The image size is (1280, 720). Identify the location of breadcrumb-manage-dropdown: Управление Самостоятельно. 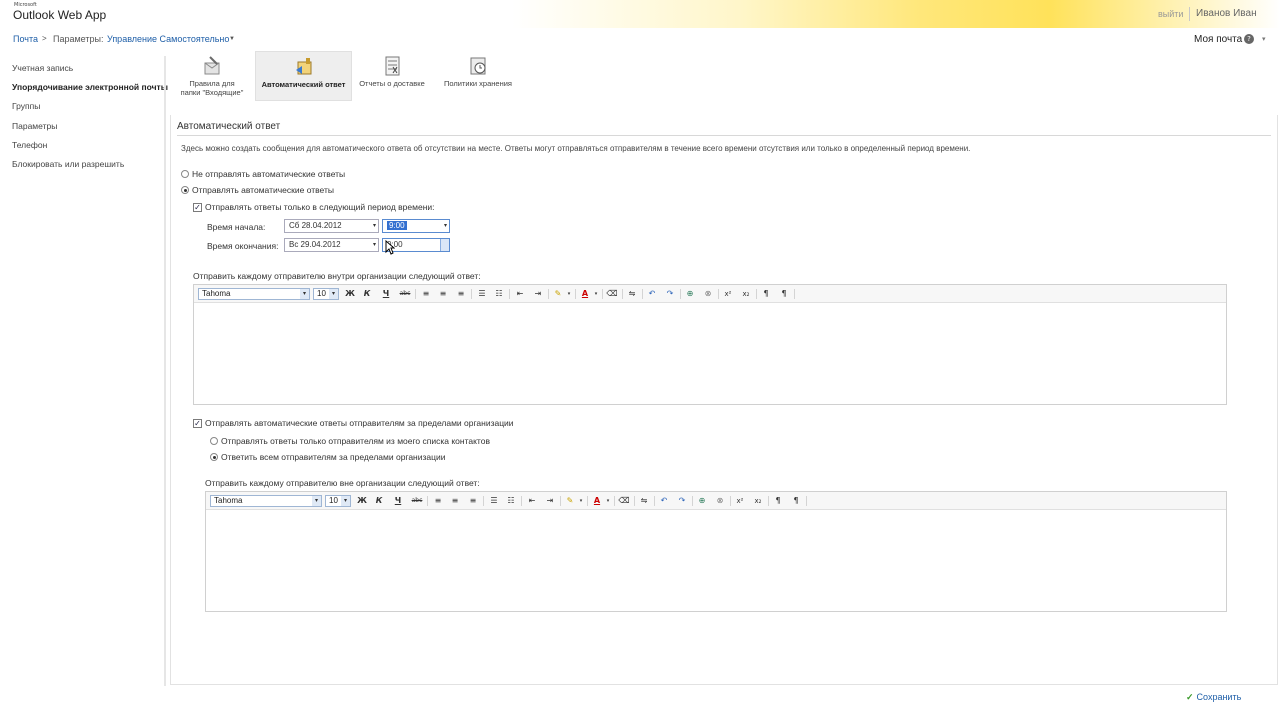
(168, 39).